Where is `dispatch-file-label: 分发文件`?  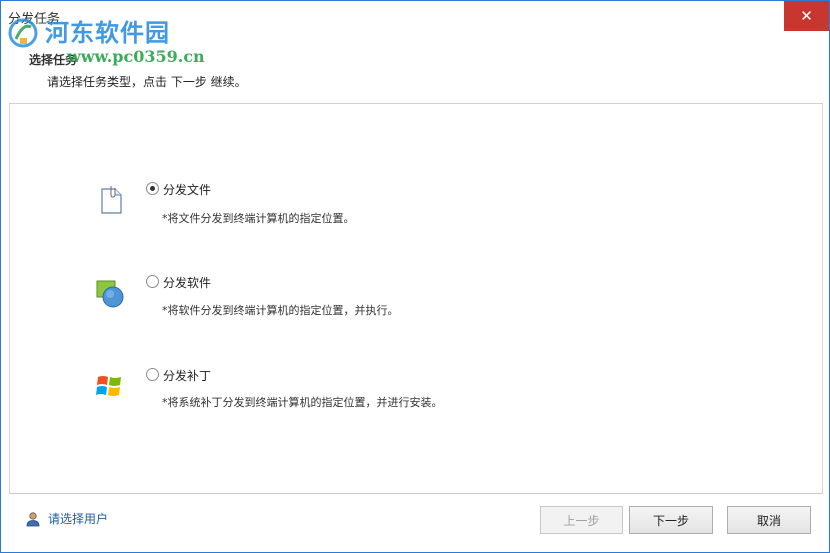
dispatch-file-label: 分发文件 is located at coordinates (187, 189).